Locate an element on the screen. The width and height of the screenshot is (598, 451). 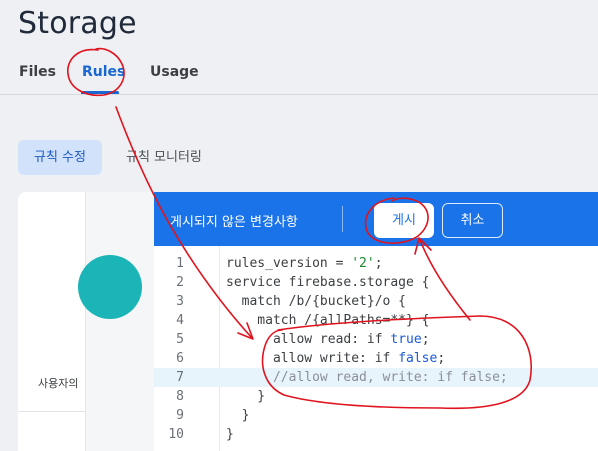
code-text: //allow read, write: if false; is located at coordinates (367, 377).